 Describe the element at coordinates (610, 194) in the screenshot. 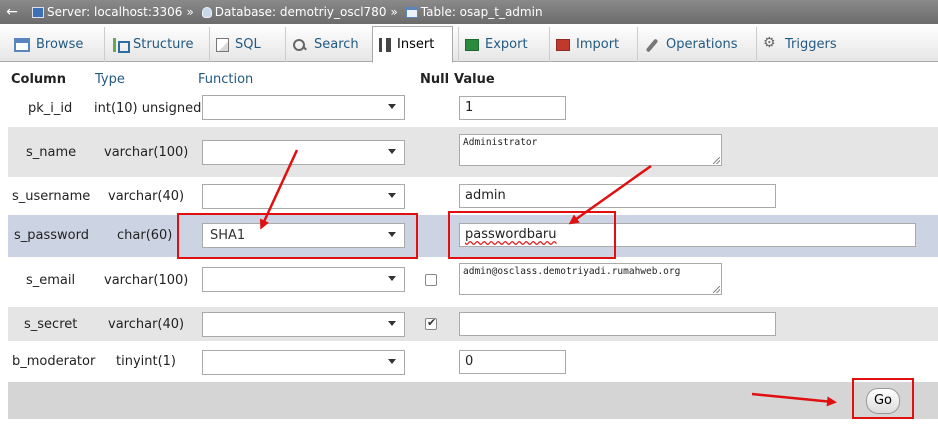

I see `arrow-to-password` at that location.